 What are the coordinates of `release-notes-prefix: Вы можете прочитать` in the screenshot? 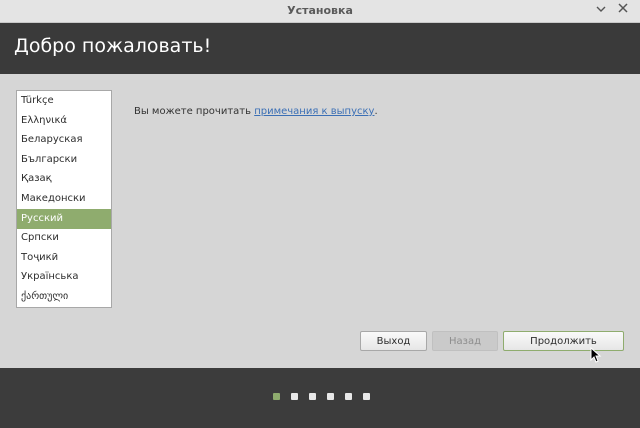 It's located at (194, 111).